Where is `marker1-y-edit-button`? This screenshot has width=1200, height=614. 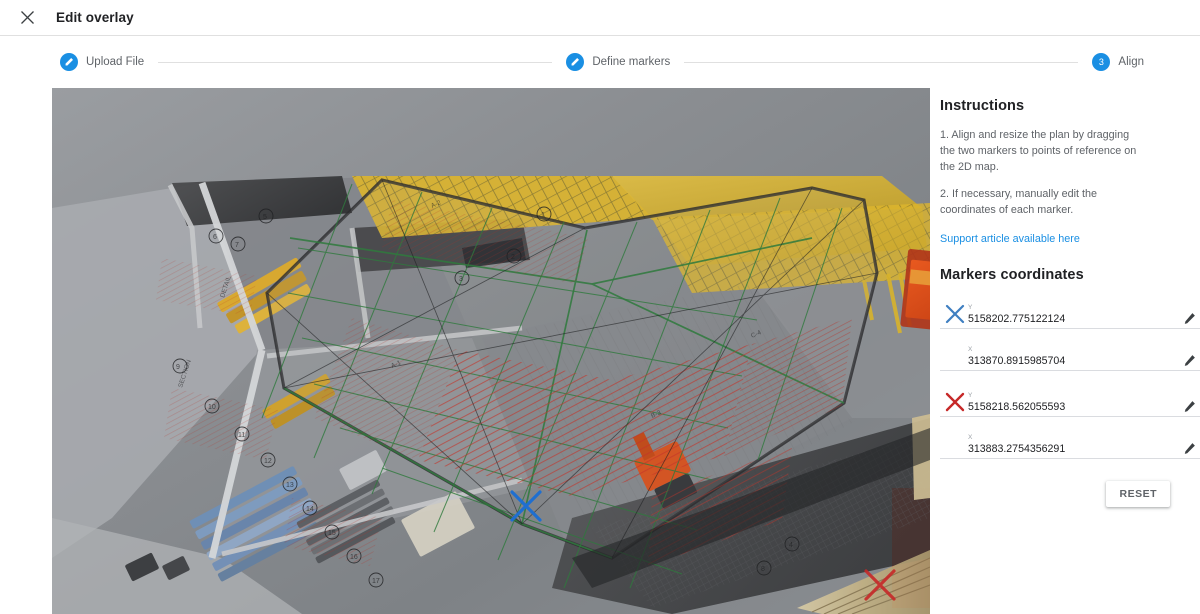 marker1-y-edit-button is located at coordinates (1189, 318).